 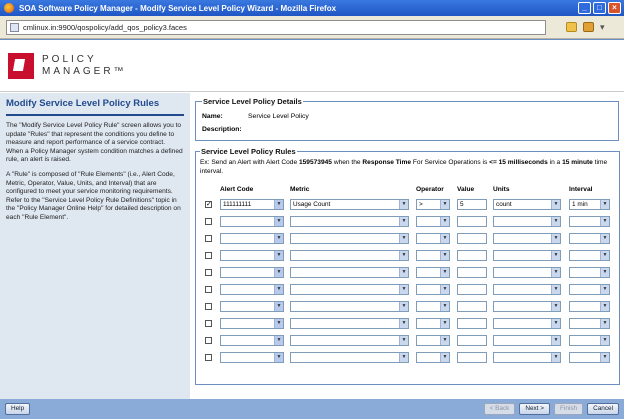 What do you see at coordinates (312, 66) in the screenshot?
I see `app-header: POLICY MANAGER™` at bounding box center [312, 66].